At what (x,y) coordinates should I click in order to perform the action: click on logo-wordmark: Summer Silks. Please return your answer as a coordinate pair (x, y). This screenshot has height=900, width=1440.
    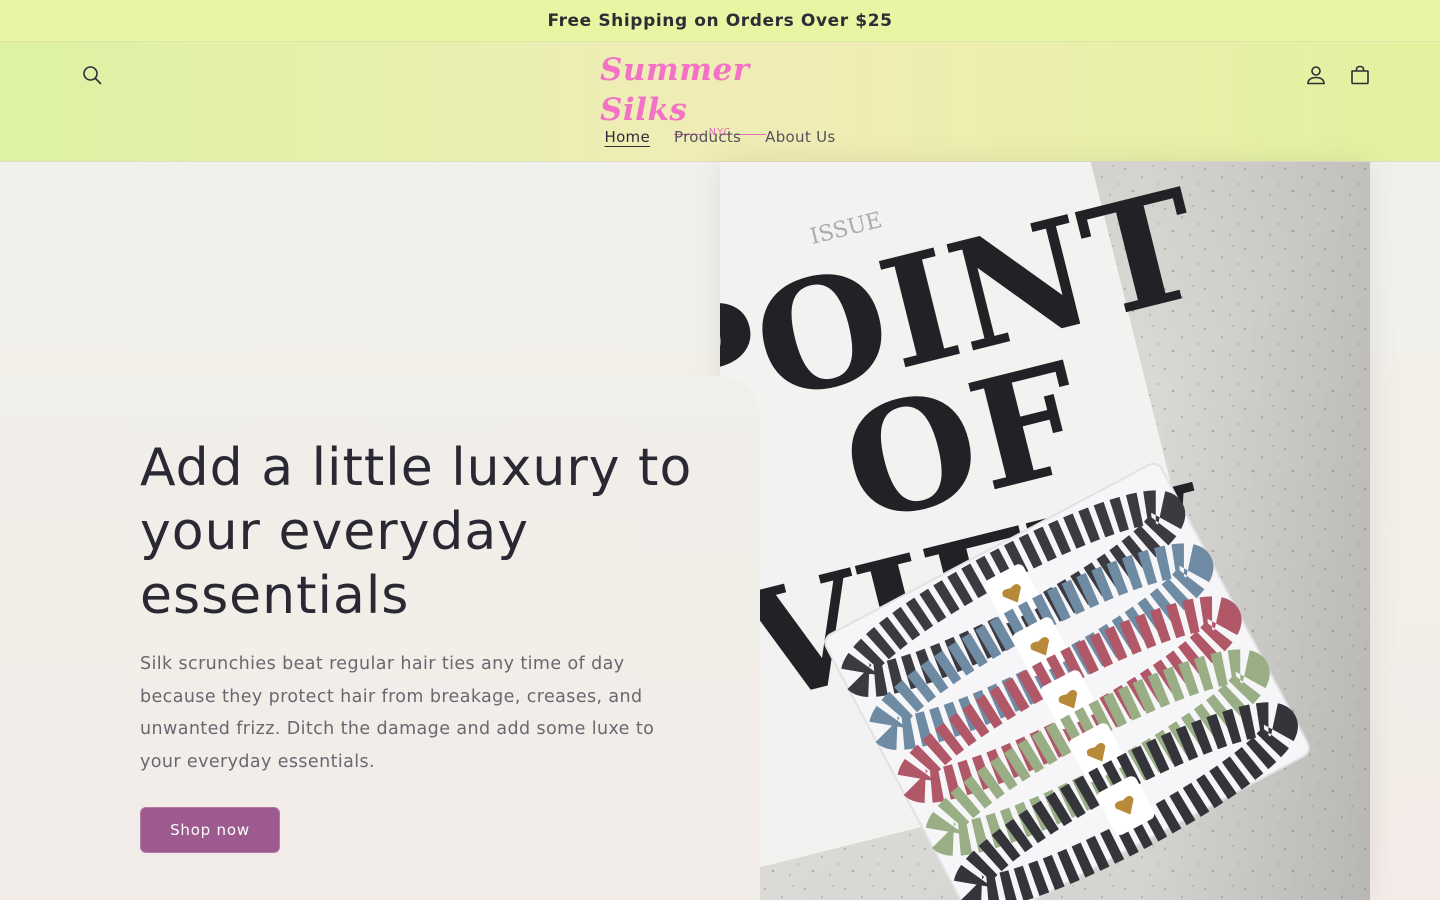
    Looking at the image, I should click on (675, 90).